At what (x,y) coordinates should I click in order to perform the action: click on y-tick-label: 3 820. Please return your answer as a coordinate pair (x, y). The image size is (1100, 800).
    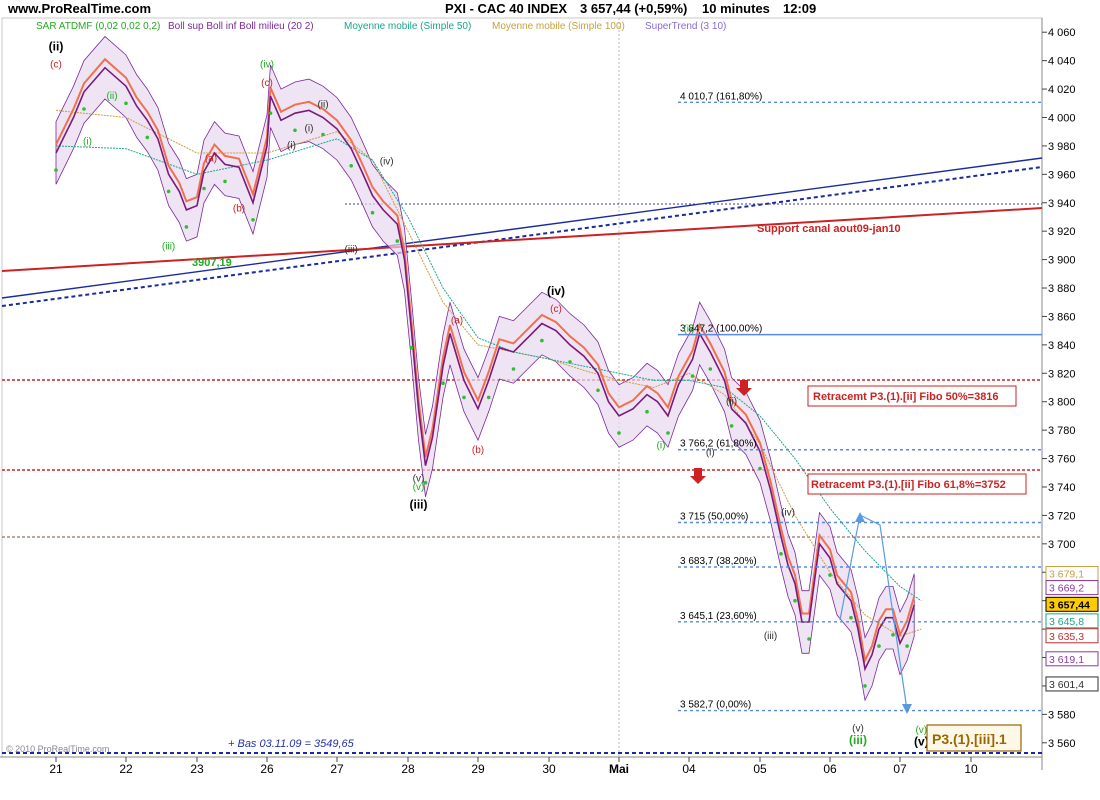
    Looking at the image, I should click on (1062, 374).